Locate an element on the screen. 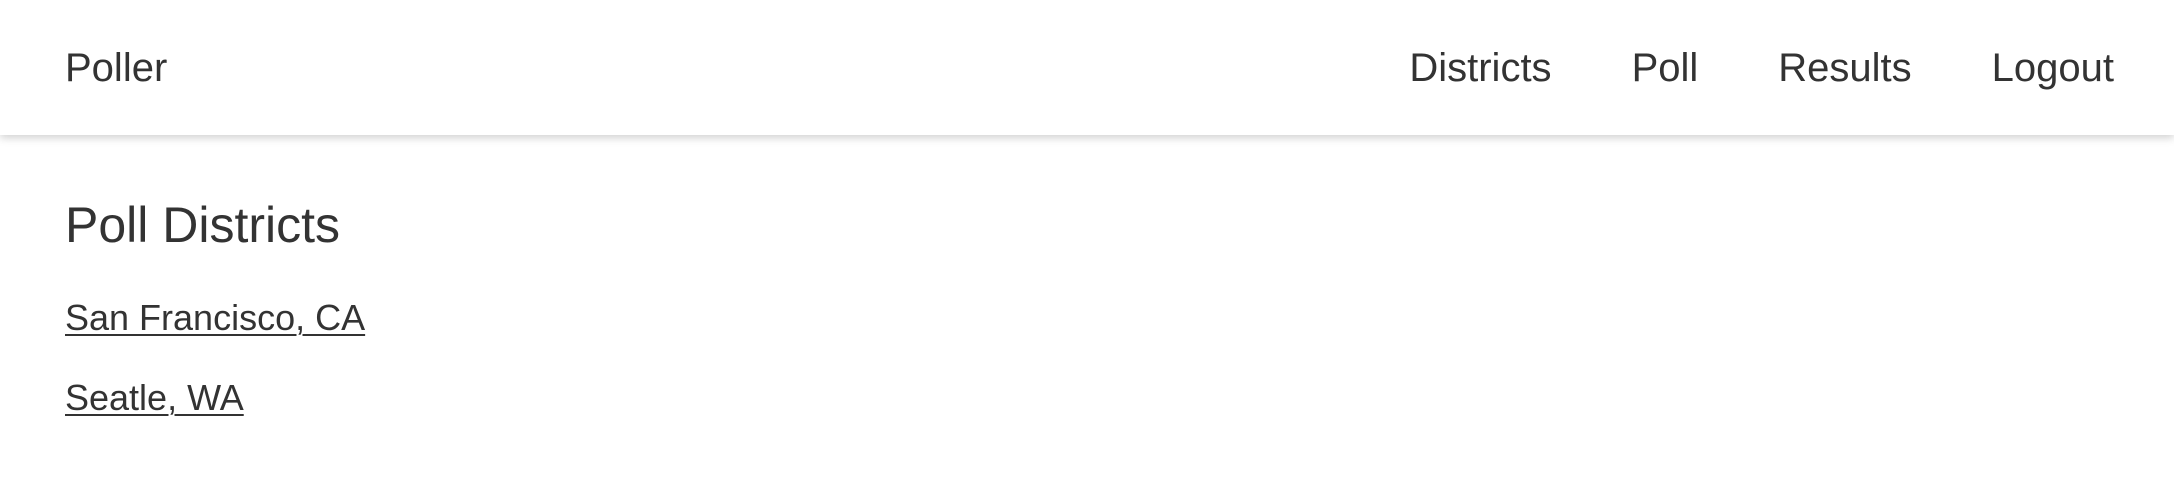 Image resolution: width=2174 pixels, height=502 pixels. district-list: San Francisco, CA Seatle, WA is located at coordinates (215, 357).